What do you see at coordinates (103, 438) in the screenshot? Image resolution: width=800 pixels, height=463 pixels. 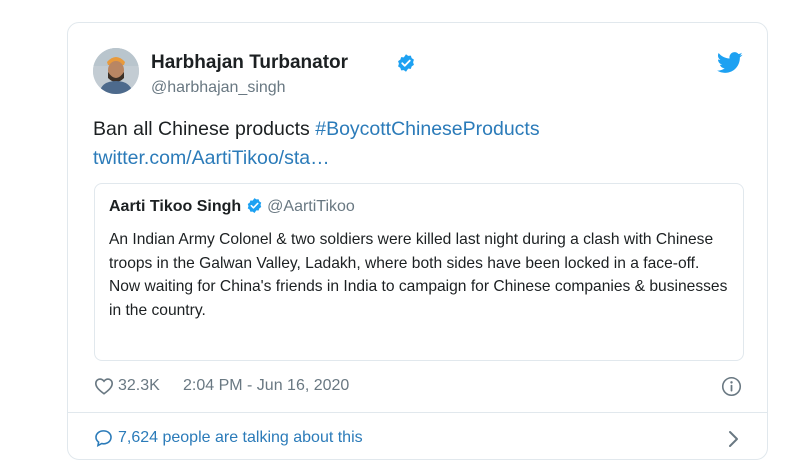 I see `speech-bubble-icon` at bounding box center [103, 438].